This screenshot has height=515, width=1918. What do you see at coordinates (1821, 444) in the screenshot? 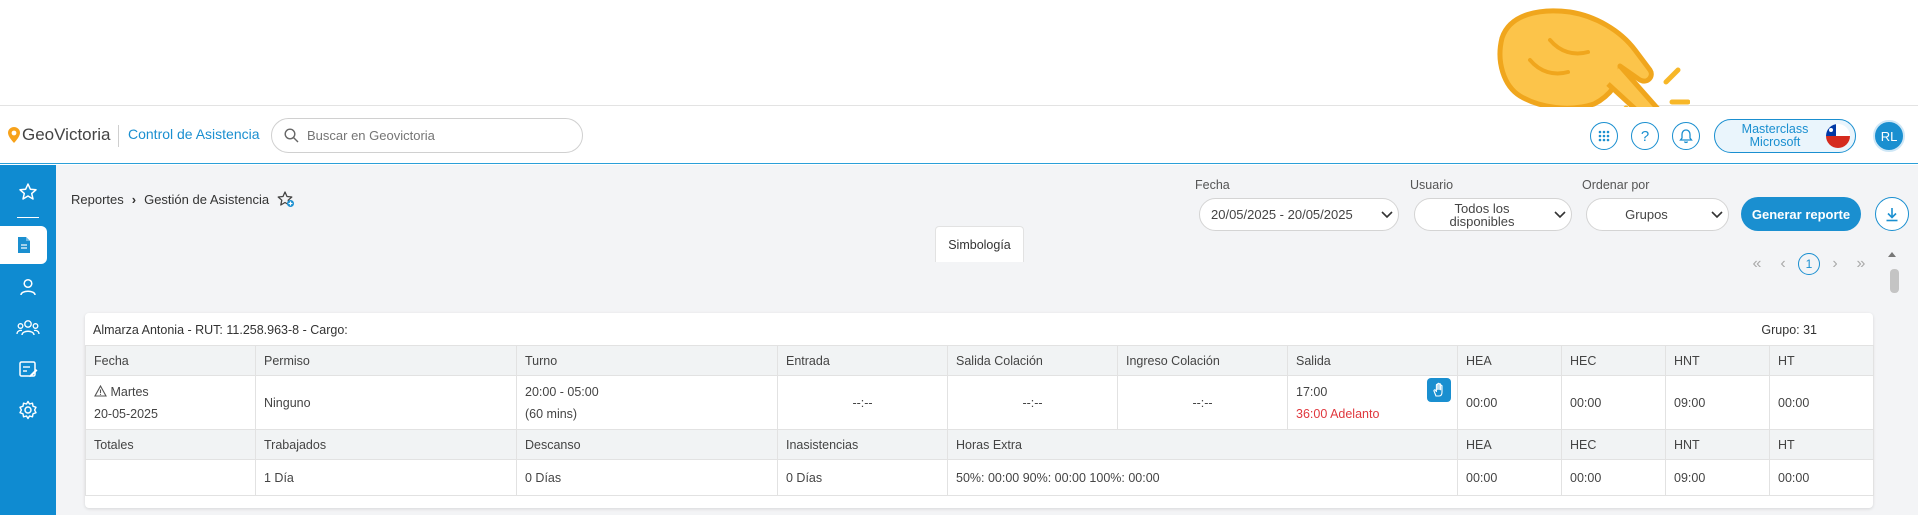
I see `totals-col-header: HT` at bounding box center [1821, 444].